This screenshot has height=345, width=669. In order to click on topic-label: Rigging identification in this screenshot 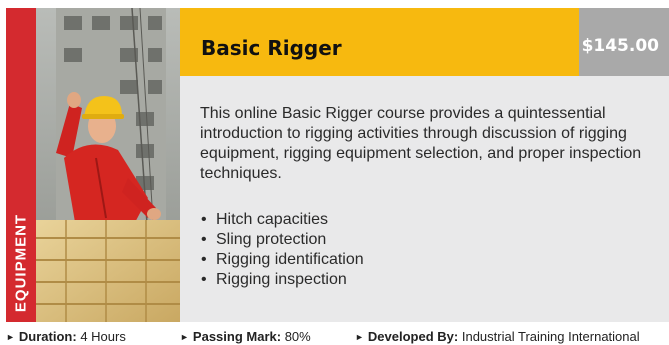, I will do `click(290, 259)`.